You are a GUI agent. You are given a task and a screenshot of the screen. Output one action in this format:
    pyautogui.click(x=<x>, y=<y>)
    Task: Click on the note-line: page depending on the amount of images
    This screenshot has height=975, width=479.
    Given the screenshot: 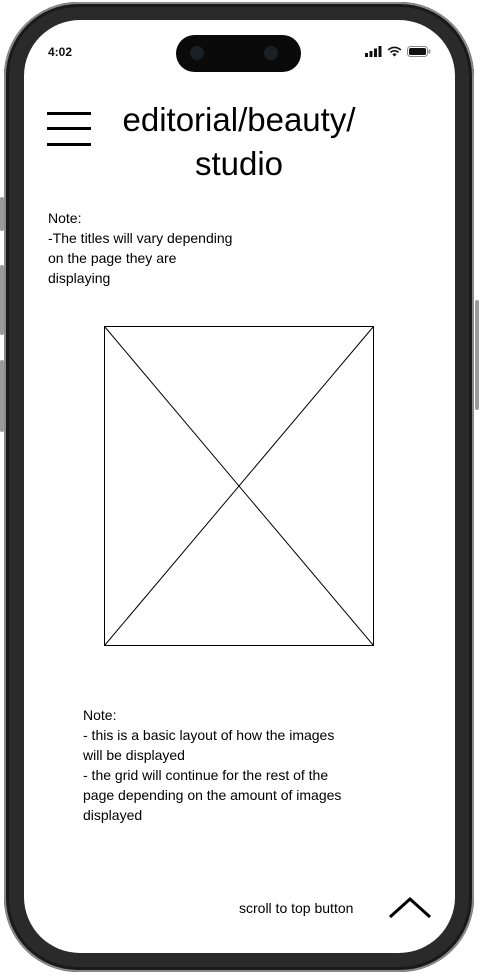 What is the action you would take?
    pyautogui.click(x=212, y=795)
    